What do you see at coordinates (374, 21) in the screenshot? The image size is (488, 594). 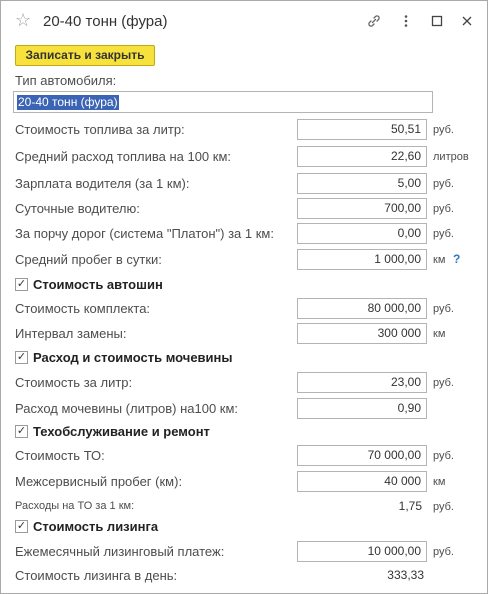 I see `link-icon` at bounding box center [374, 21].